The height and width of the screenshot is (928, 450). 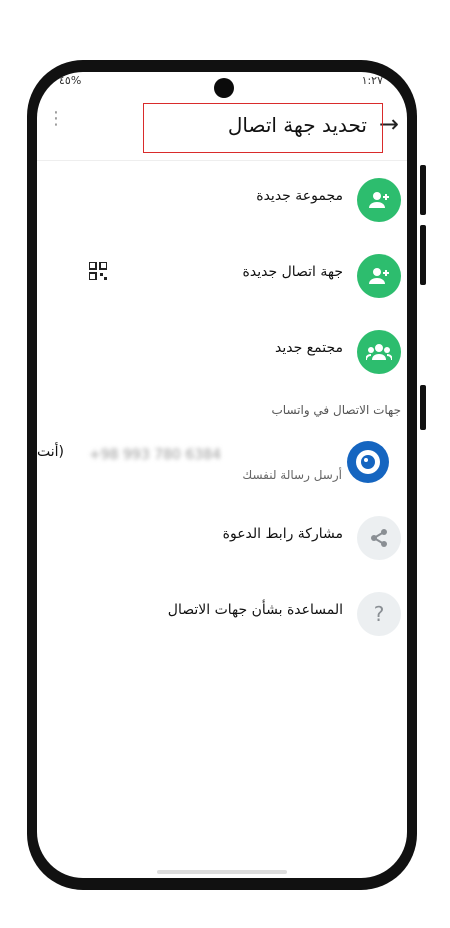 I want to click on help-icon: ?, so click(x=379, y=614).